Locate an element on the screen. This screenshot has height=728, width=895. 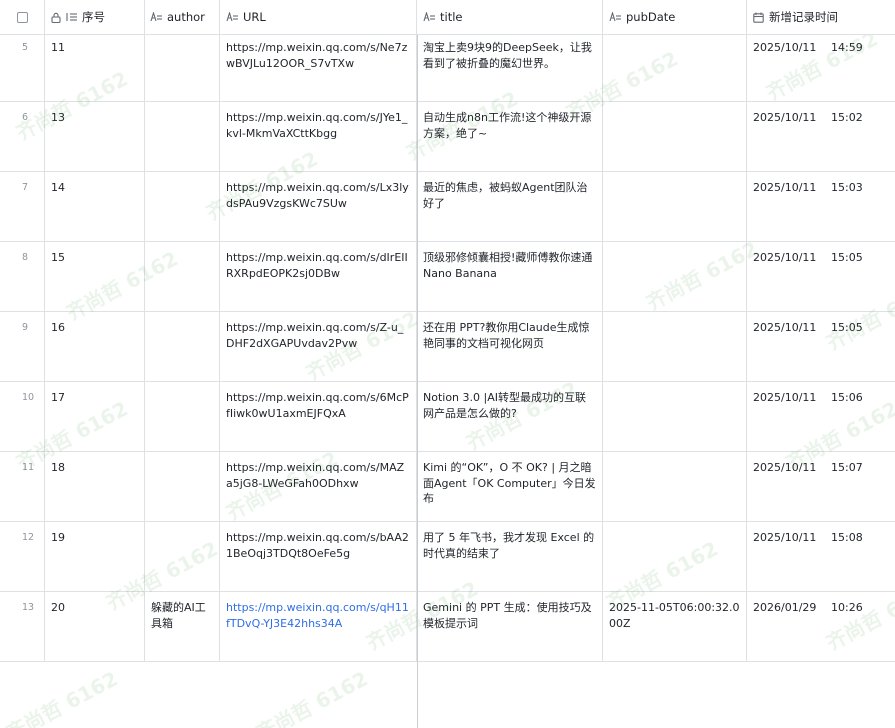
column-header-seq: 序号 is located at coordinates (95, 17).